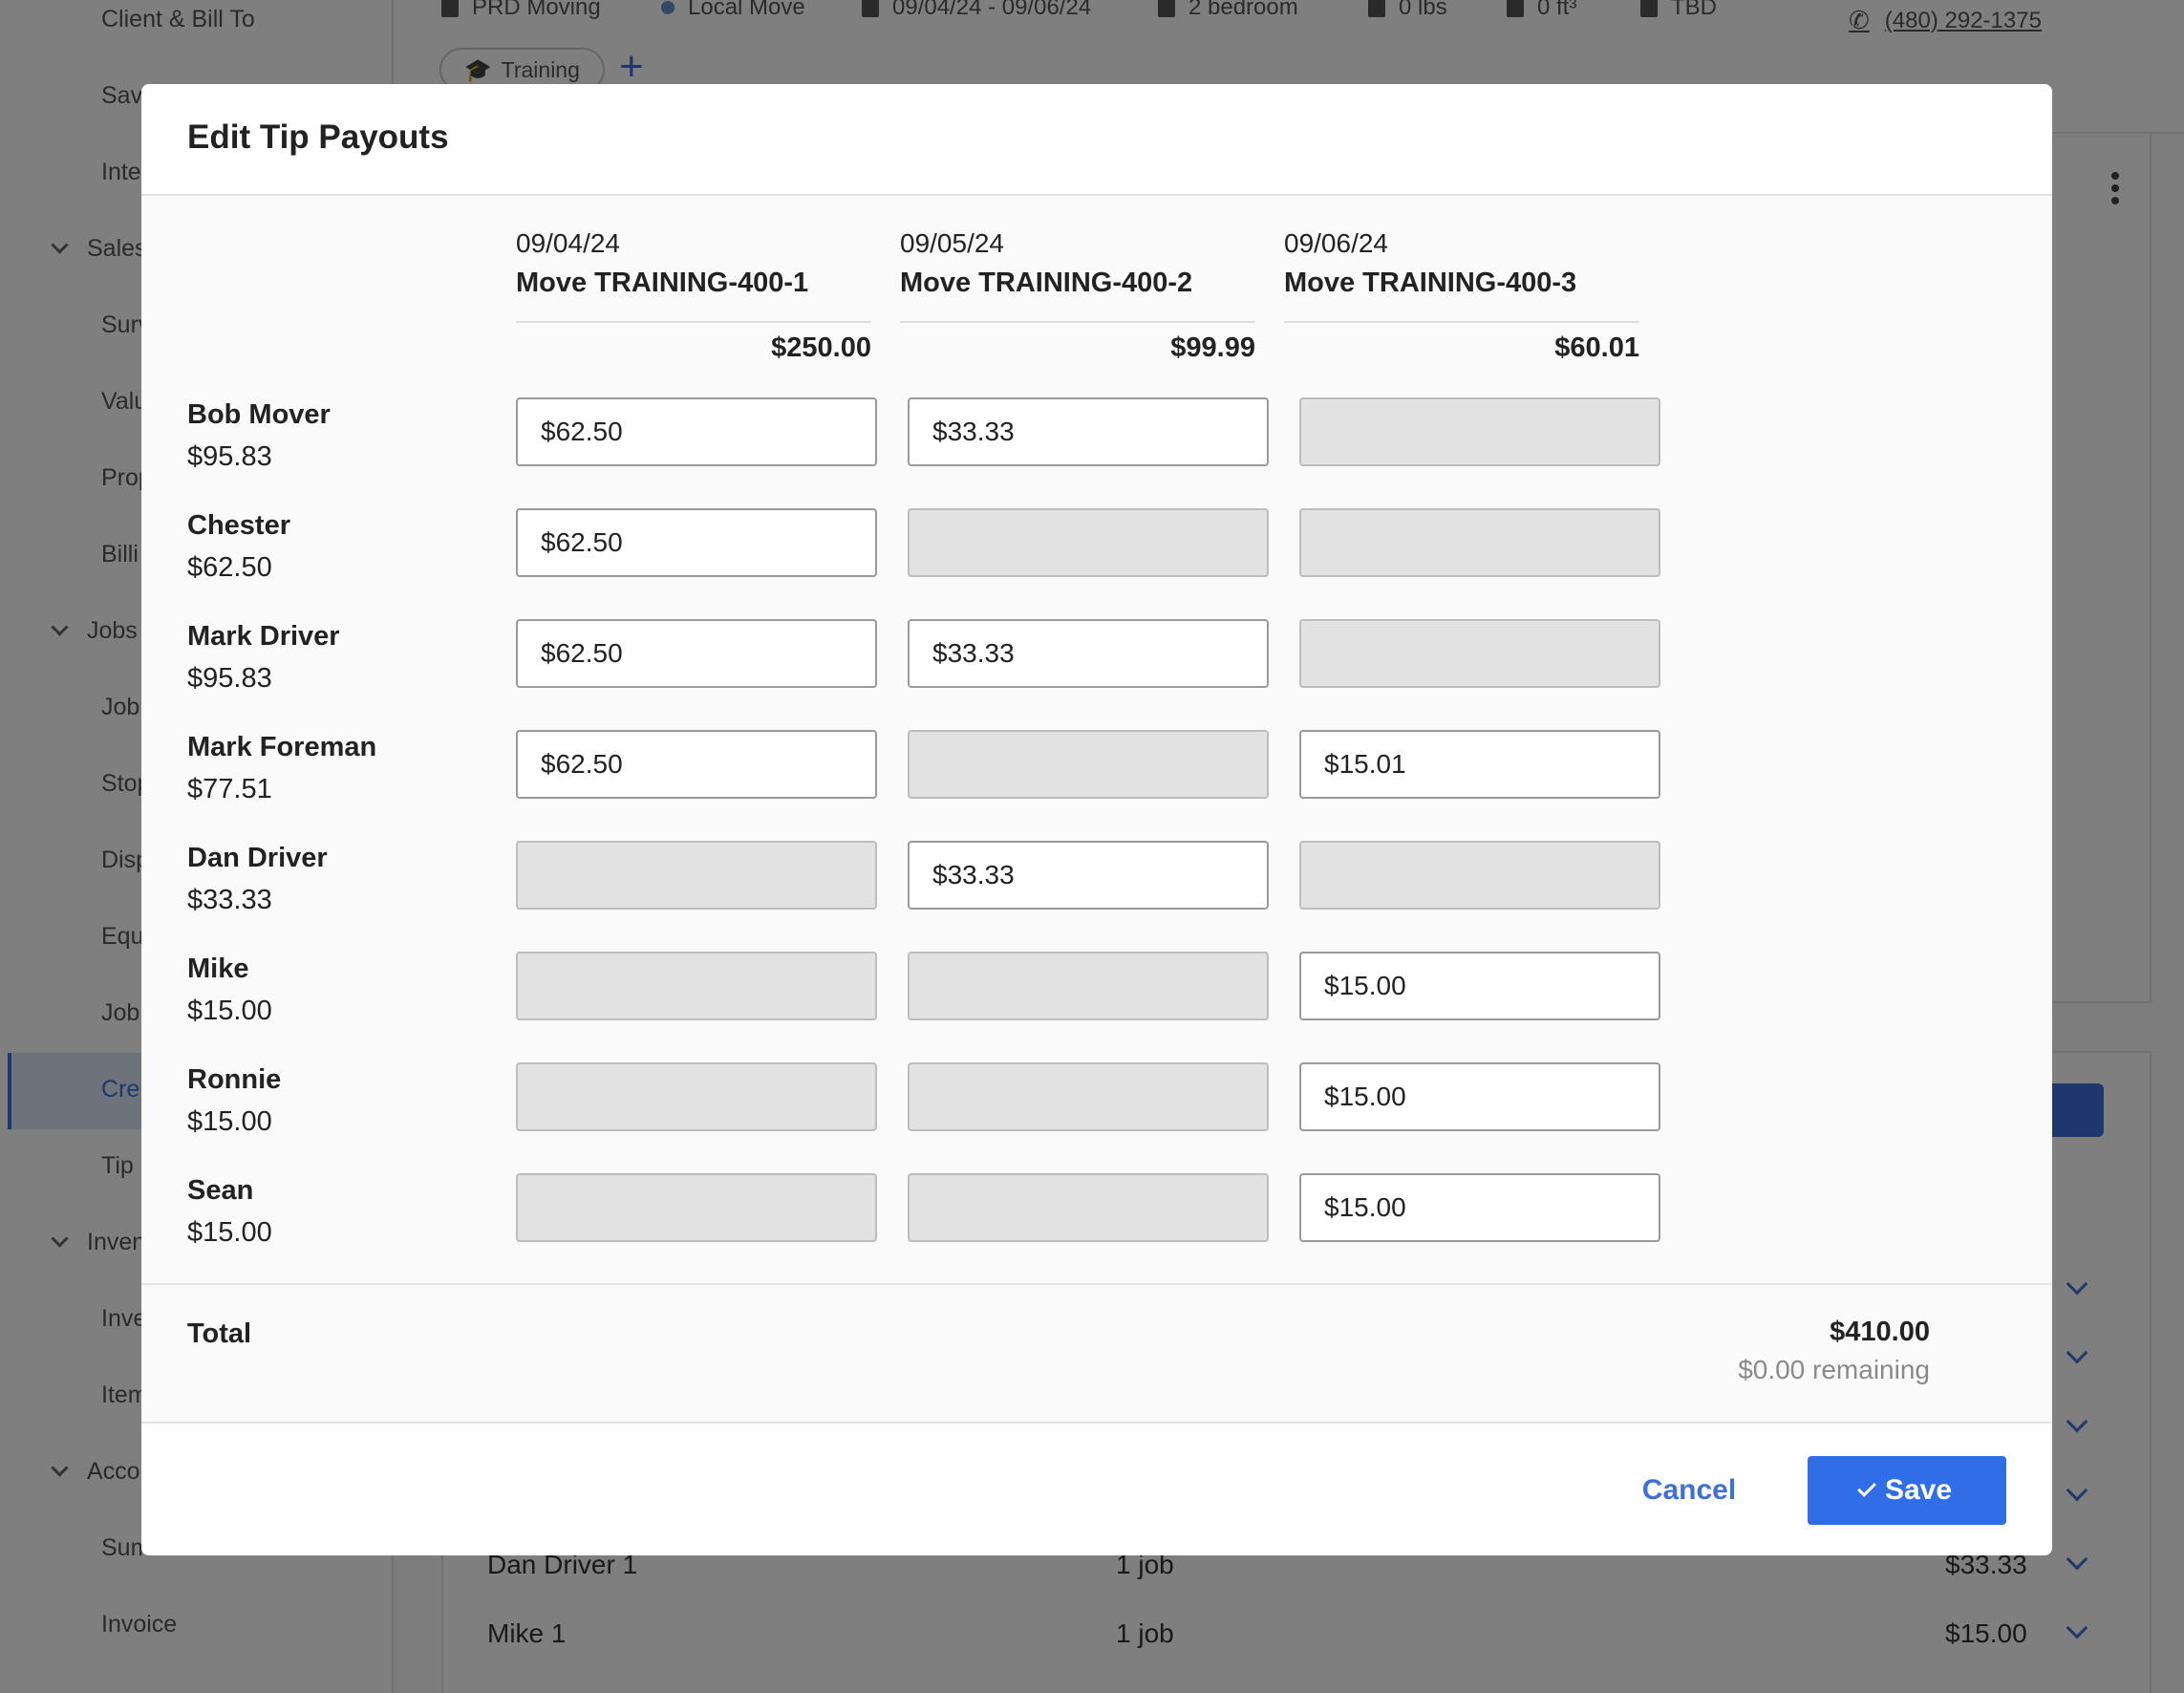 The width and height of the screenshot is (2184, 1693). Describe the element at coordinates (952, 243) in the screenshot. I see `job-date: 09/05/24` at that location.